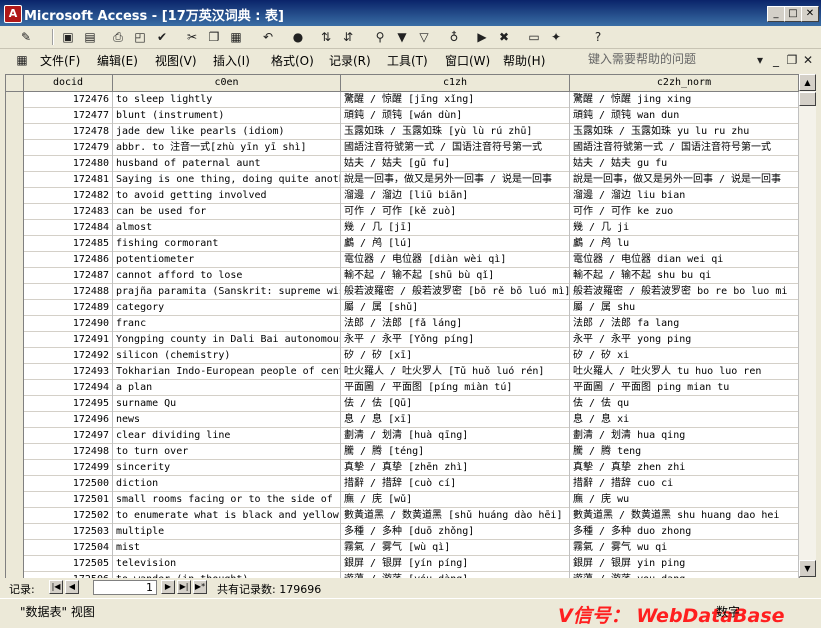 The image size is (821, 628). Describe the element at coordinates (227, 260) in the screenshot. I see `cell-c0en: potentiometer` at that location.